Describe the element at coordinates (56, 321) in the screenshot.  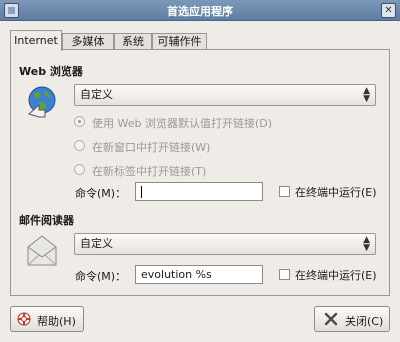
I see `help-button-label: 帮助(H)` at that location.